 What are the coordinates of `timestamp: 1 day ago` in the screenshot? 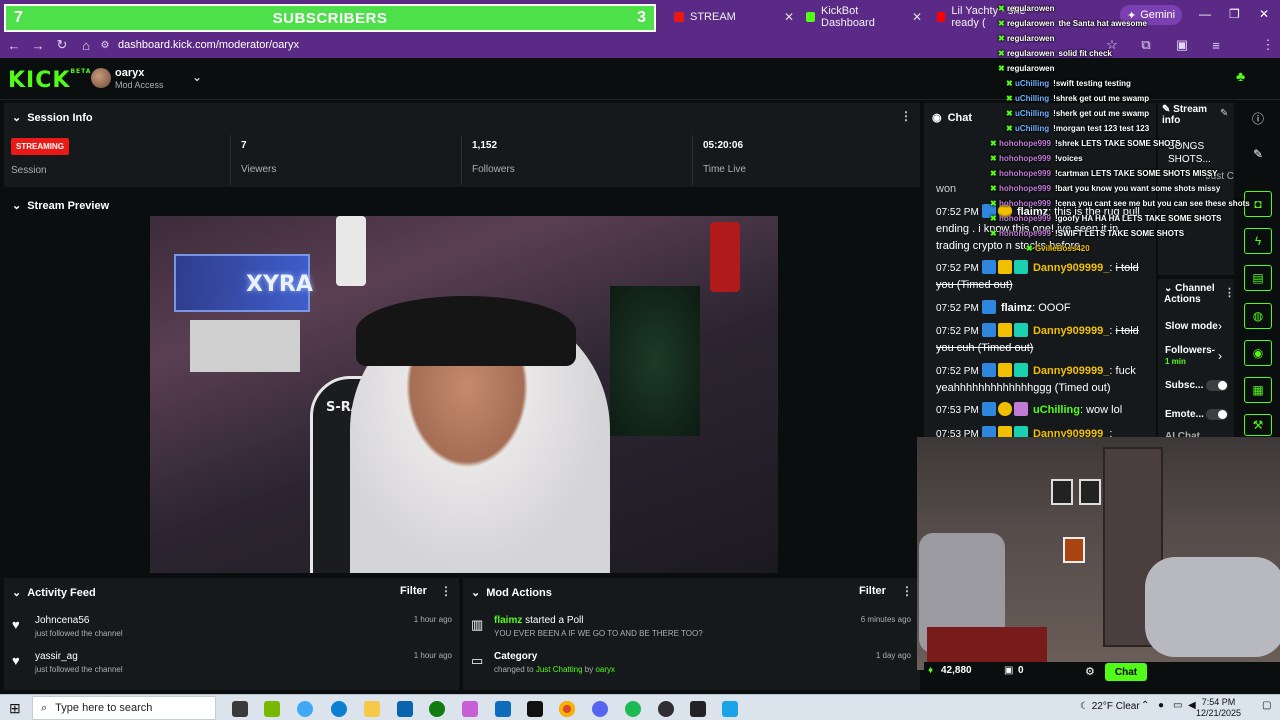 It's located at (893, 655).